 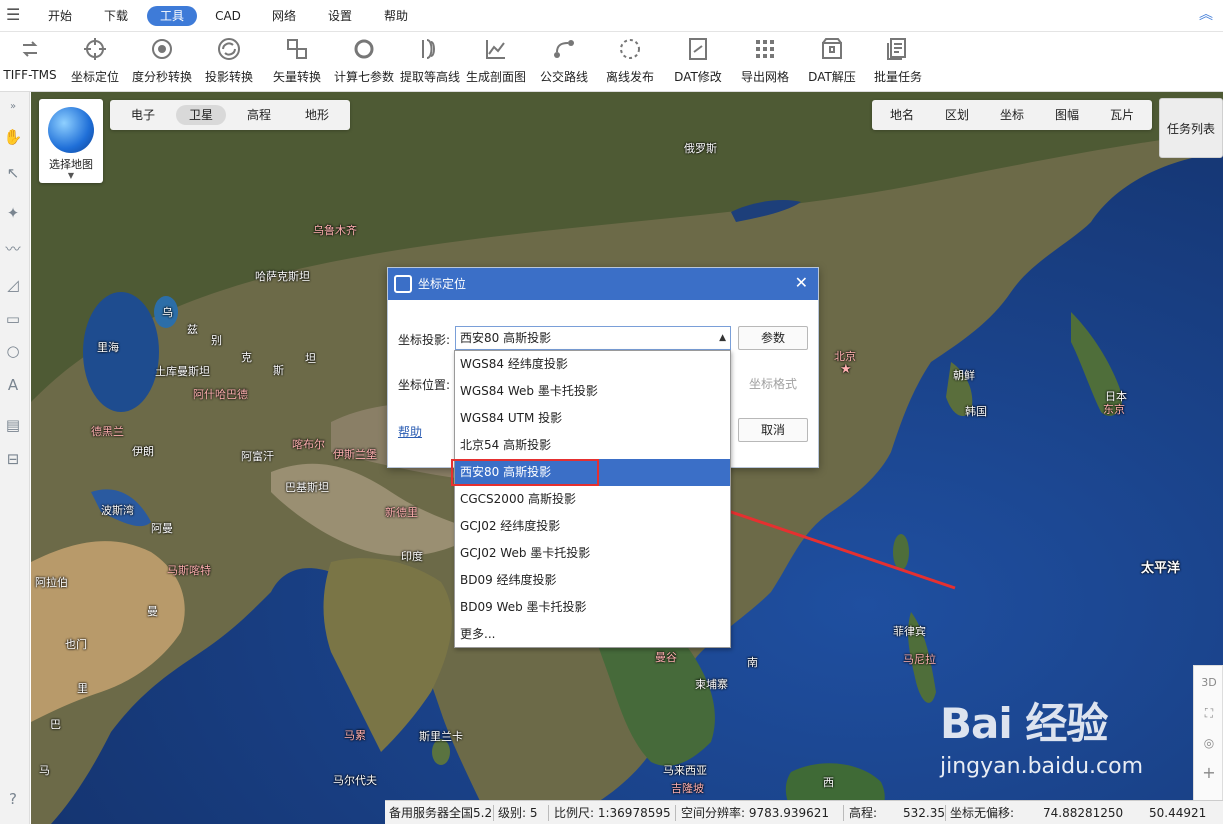 I want to click on map-label: 马, so click(x=44, y=770).